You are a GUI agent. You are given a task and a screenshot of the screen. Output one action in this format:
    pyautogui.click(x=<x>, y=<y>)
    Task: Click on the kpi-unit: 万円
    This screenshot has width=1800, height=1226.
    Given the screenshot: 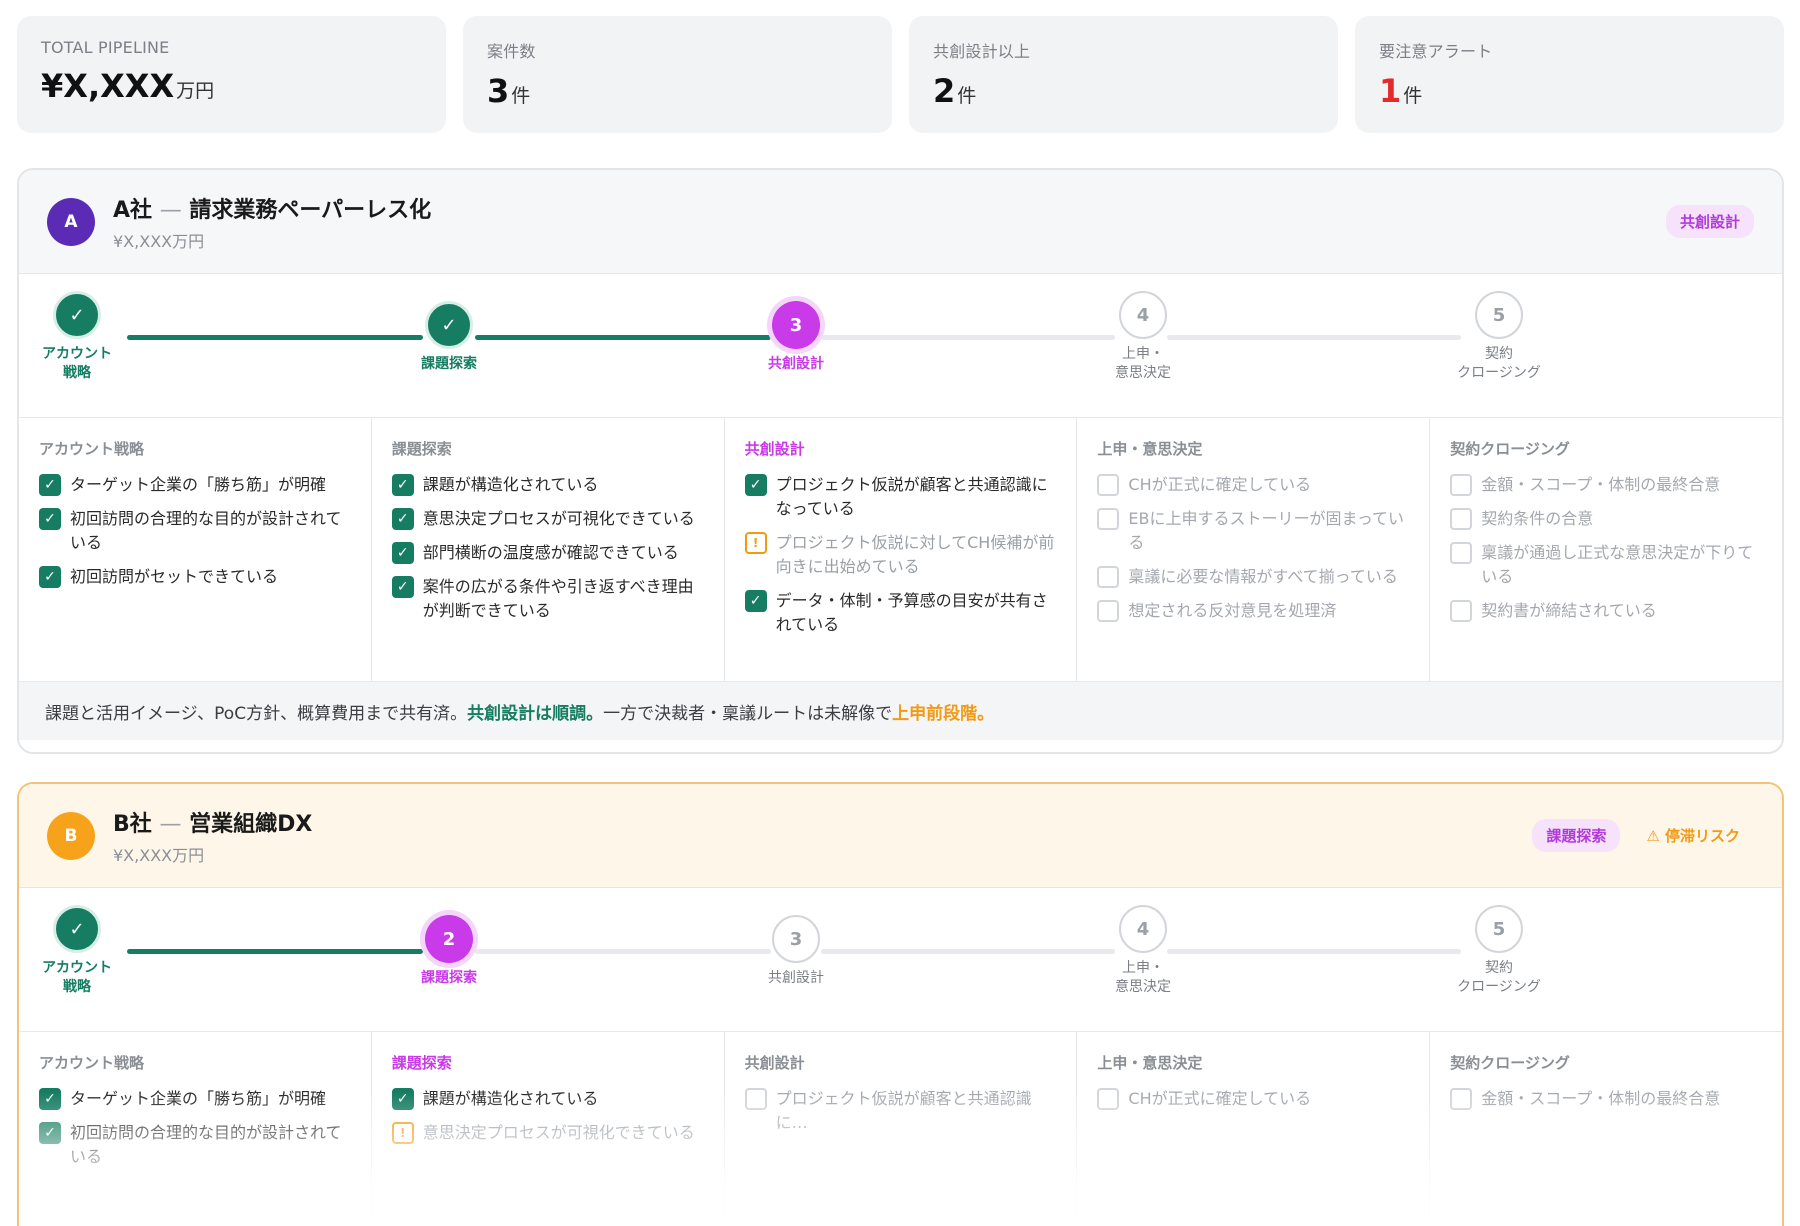 What is the action you would take?
    pyautogui.click(x=195, y=91)
    